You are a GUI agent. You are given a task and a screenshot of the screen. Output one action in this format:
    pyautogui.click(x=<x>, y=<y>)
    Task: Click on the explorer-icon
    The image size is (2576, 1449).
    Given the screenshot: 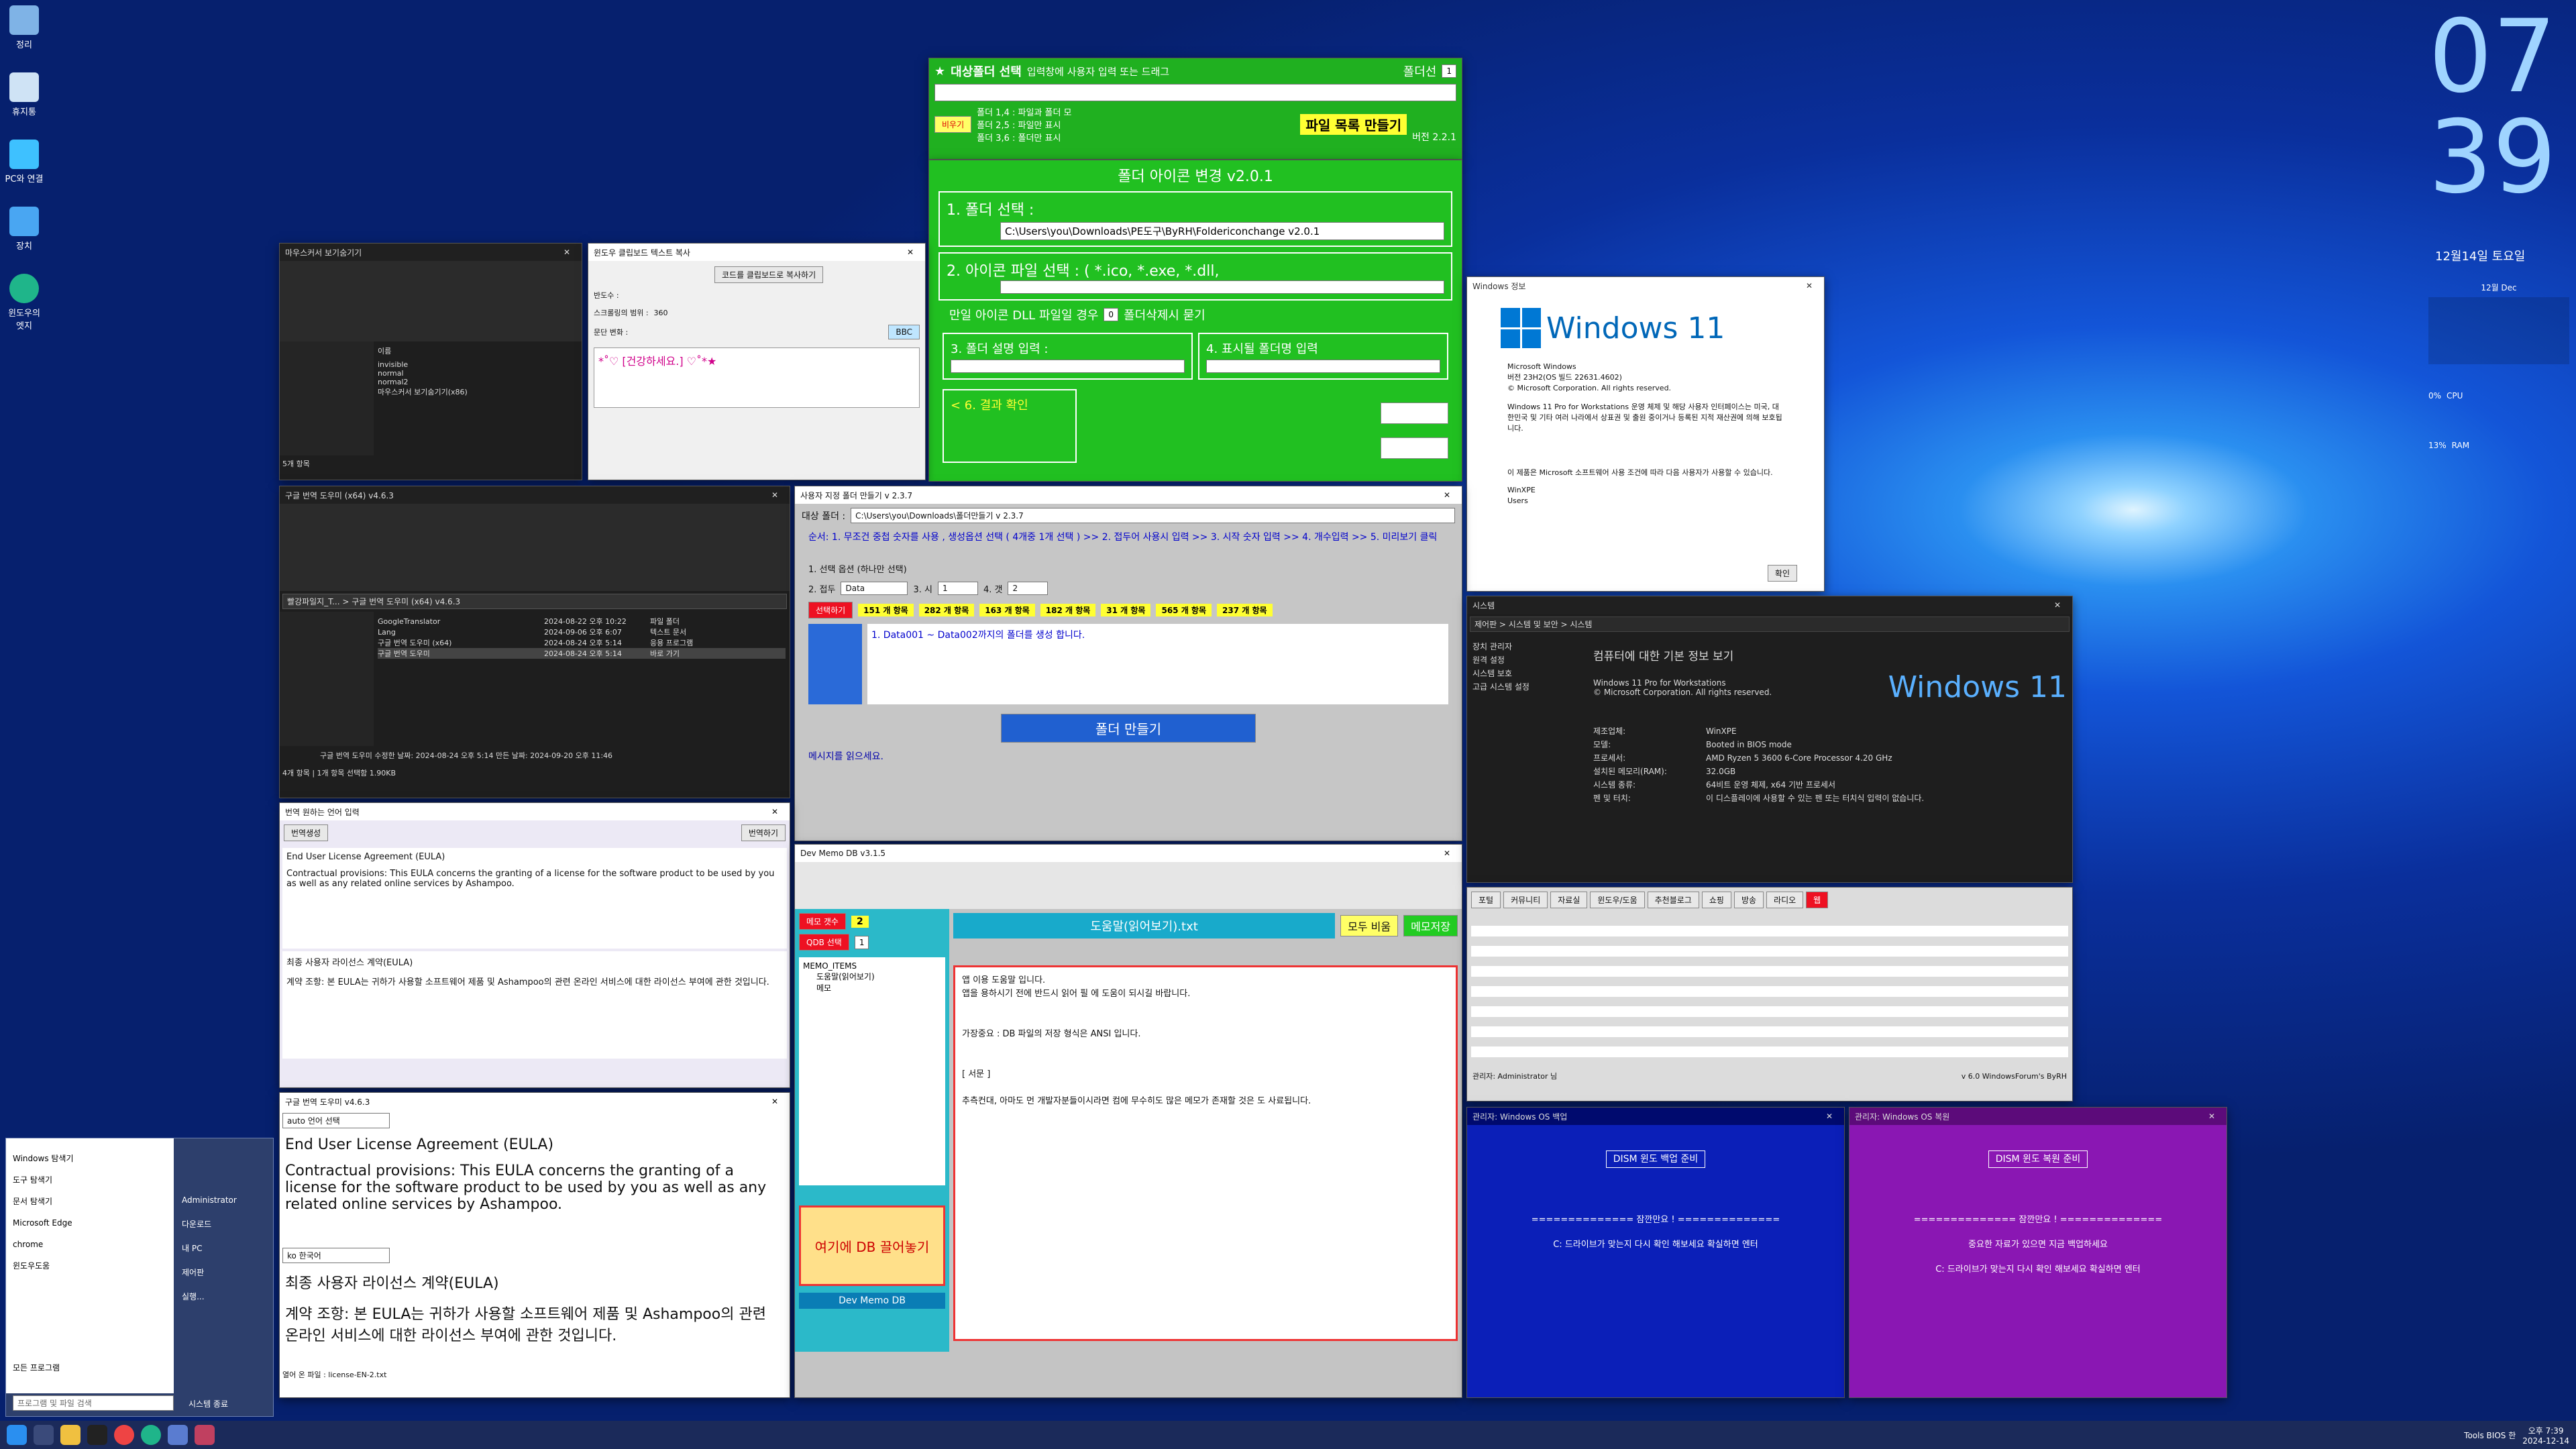 What is the action you would take?
    pyautogui.click(x=70, y=1435)
    